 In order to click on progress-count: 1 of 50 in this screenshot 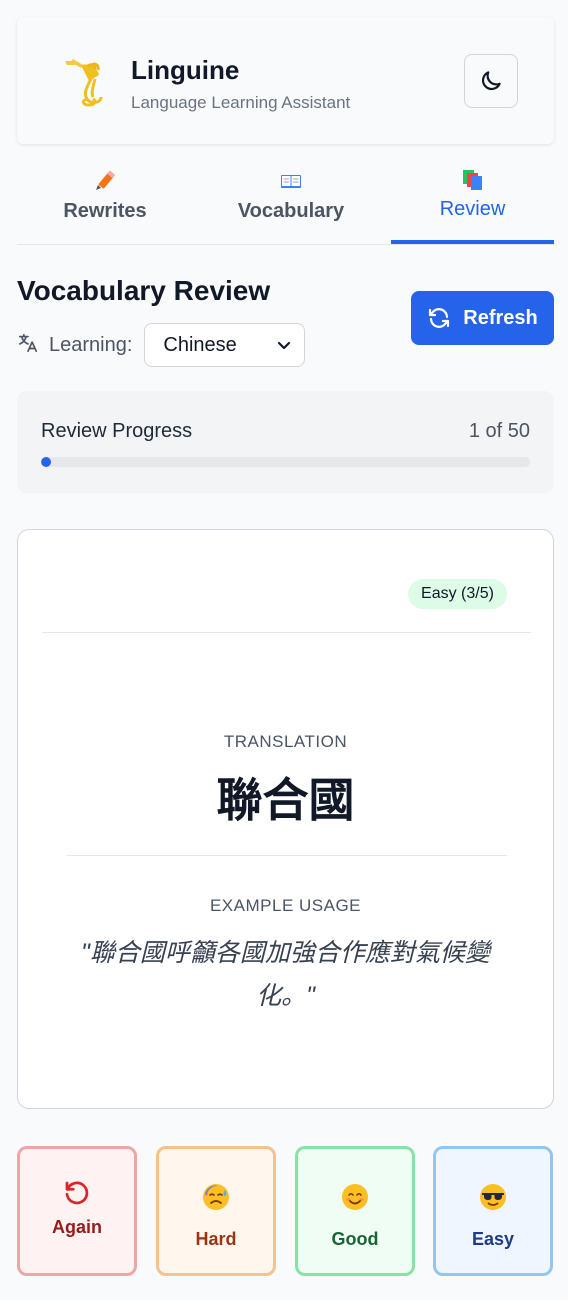, I will do `click(499, 431)`.